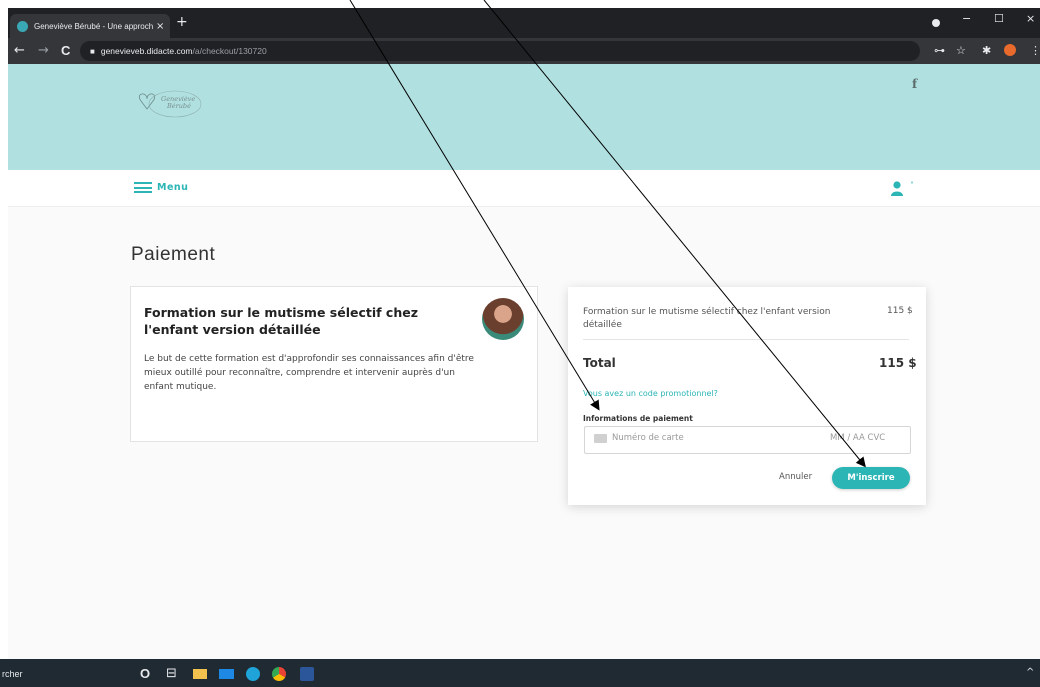 The width and height of the screenshot is (1040, 687). I want to click on annotation-arrow-payment, so click(474, 205).